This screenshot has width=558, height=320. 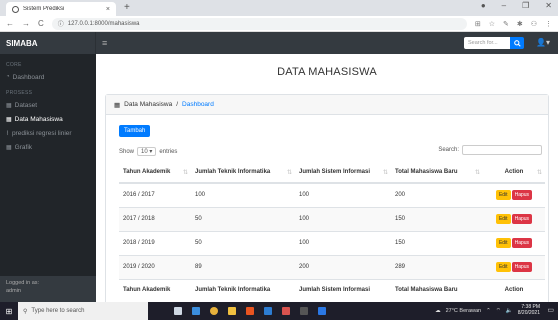 I want to click on sidebar-item-grafik: ▦ Grafik, so click(x=48, y=147).